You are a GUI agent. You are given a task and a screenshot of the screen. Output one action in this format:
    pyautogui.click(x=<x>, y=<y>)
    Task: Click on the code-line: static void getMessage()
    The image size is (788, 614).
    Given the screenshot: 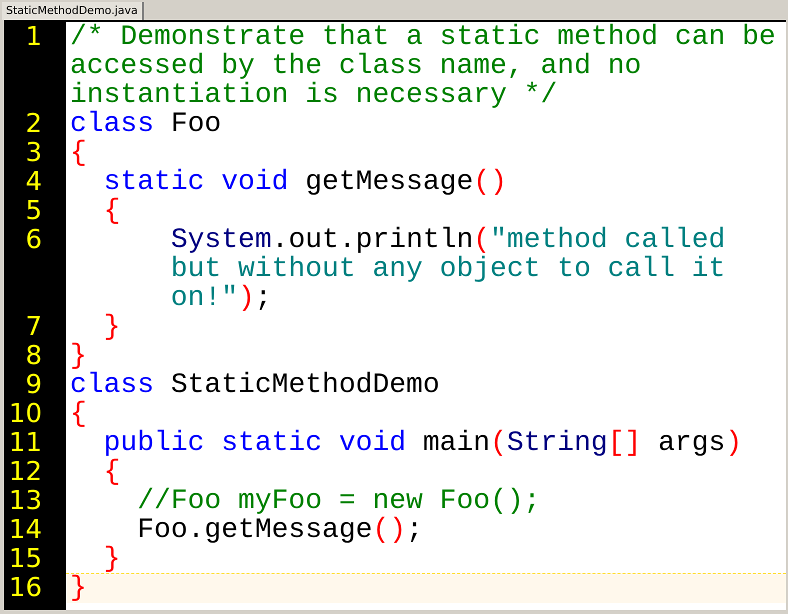 What is the action you would take?
    pyautogui.click(x=304, y=182)
    